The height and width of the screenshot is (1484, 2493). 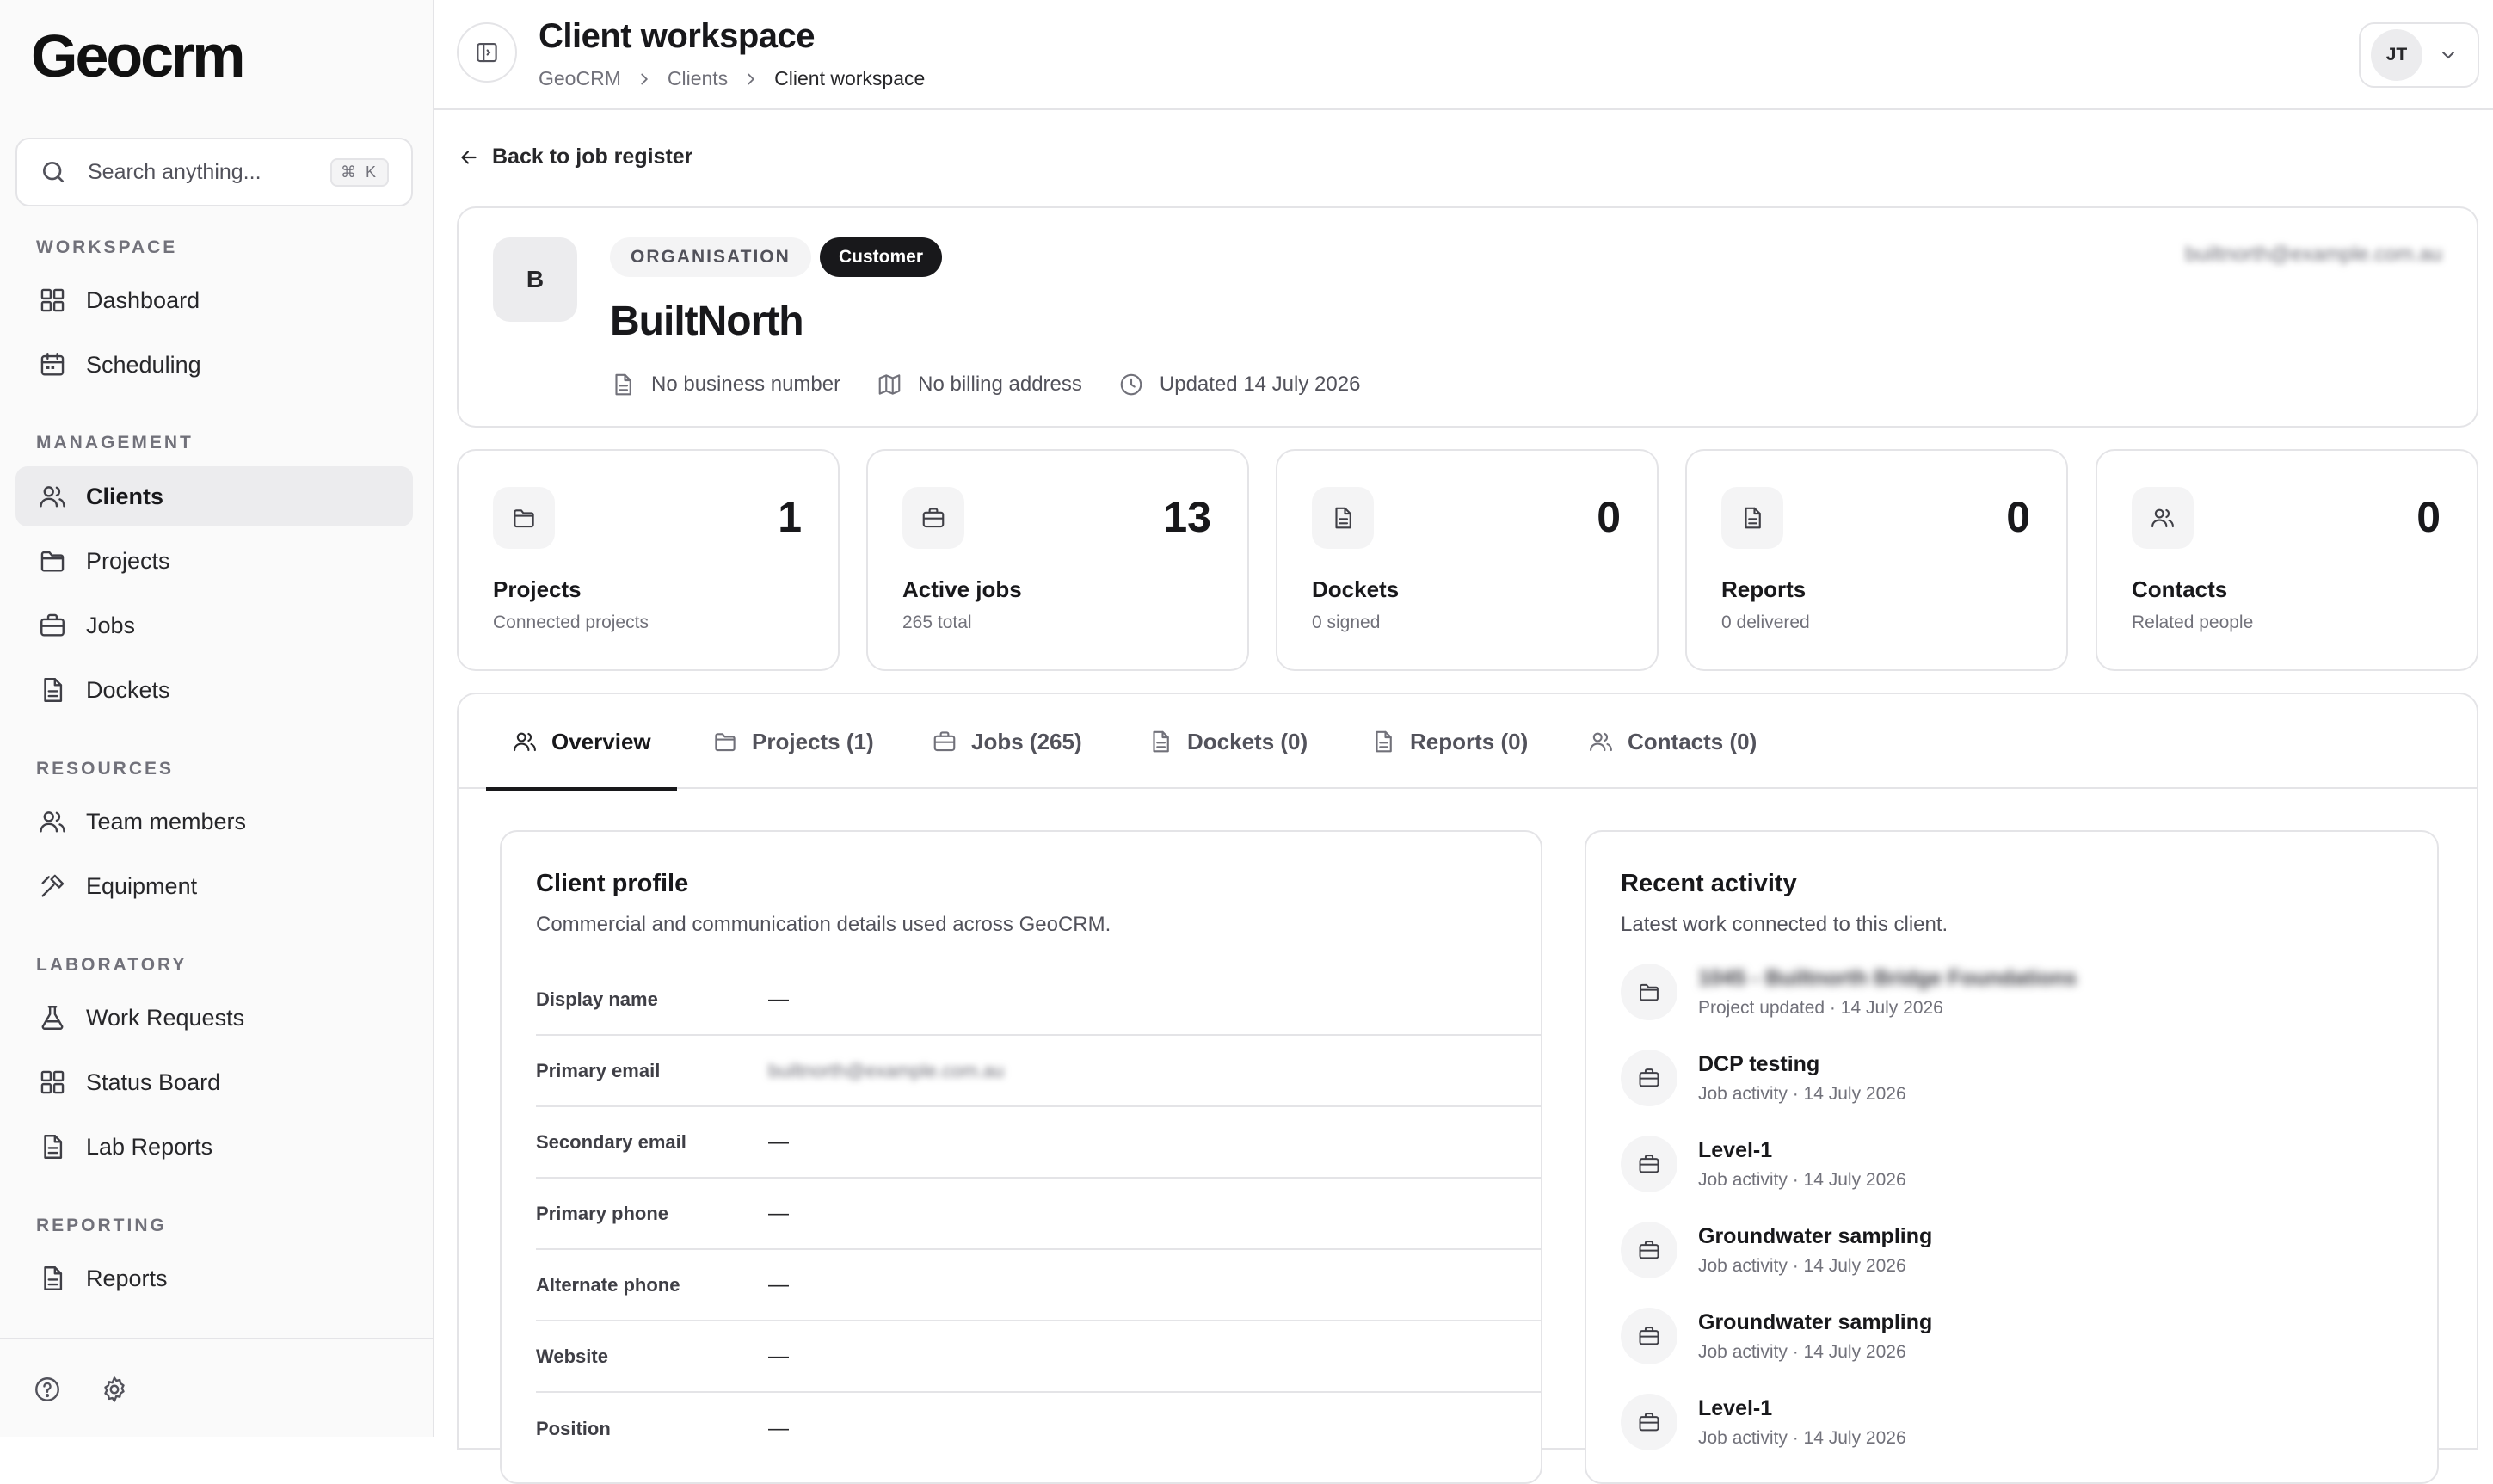 I want to click on stat-card-active-jobs: 13 Active jobs 265 total, so click(x=1057, y=560).